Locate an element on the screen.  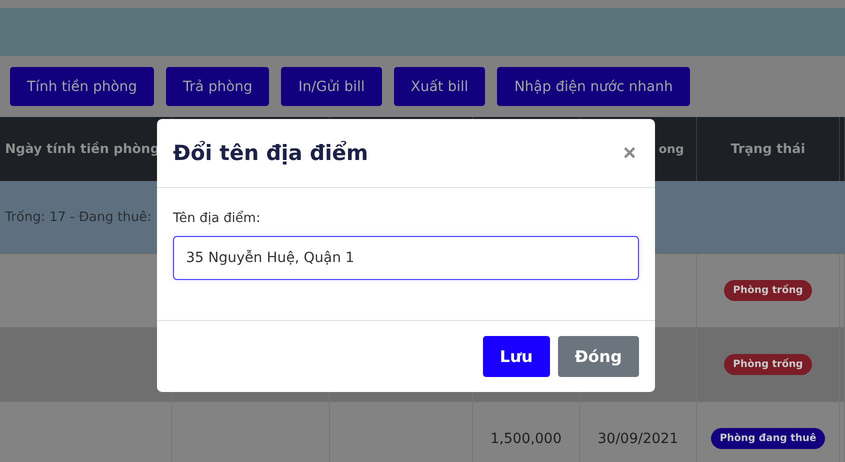
field-label: Tên địa điểm: is located at coordinates (217, 218).